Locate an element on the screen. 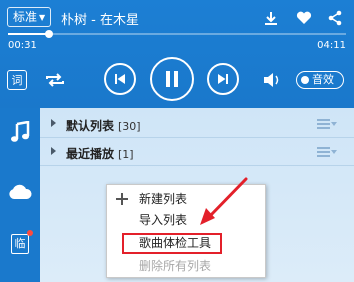 The image size is (354, 282). menu-item-import-list: 导入列表 is located at coordinates (186, 220).